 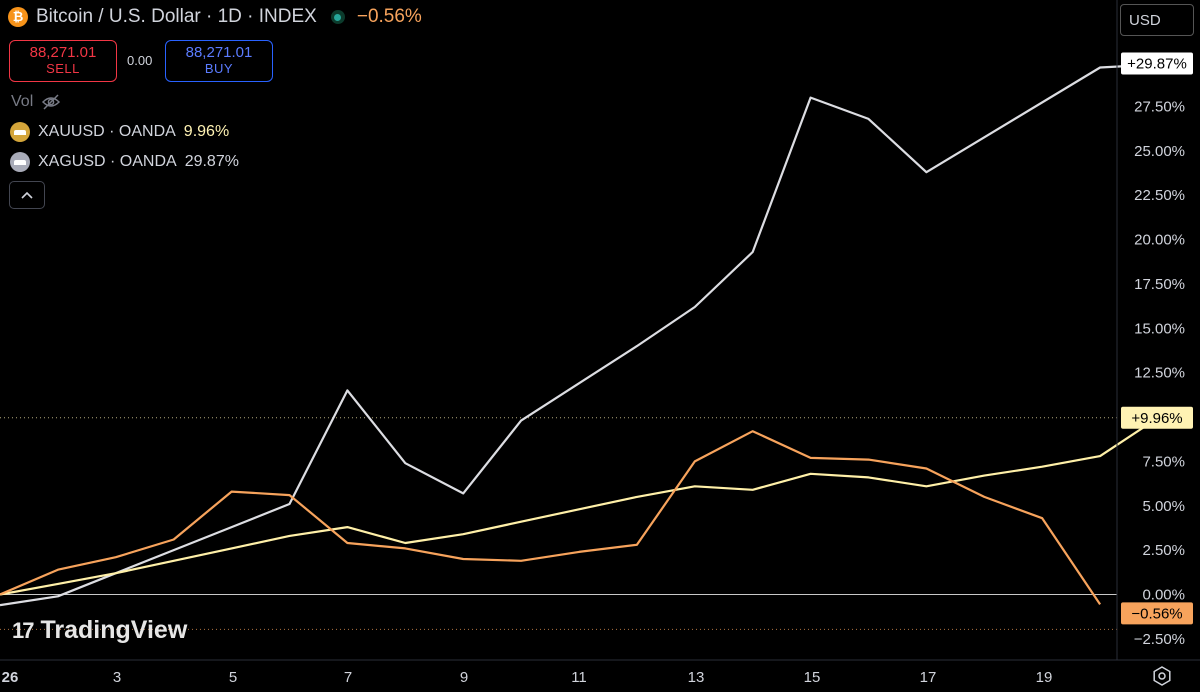 I want to click on price-labels: +29.87% +9.96% −0.56%, so click(x=1157, y=338).